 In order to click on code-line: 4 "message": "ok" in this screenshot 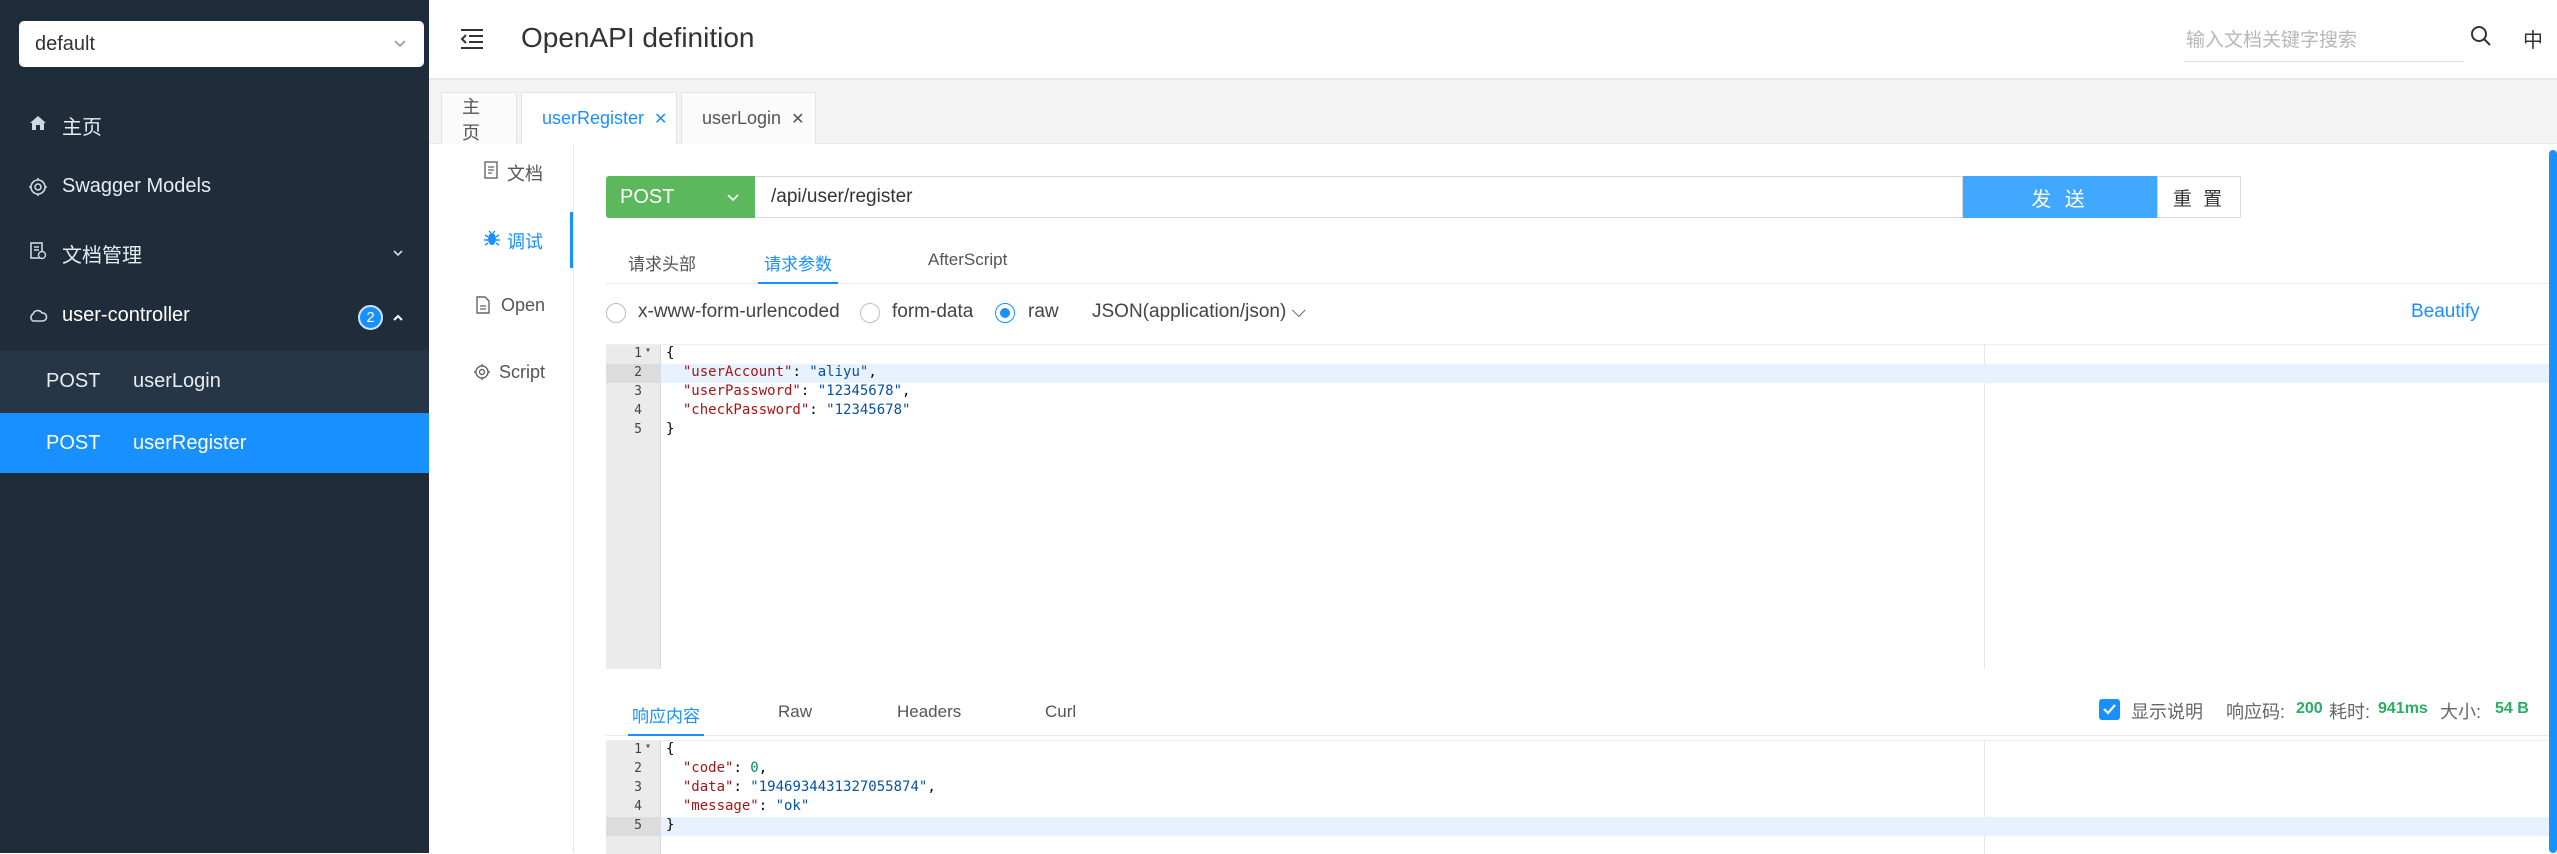, I will do `click(1581, 807)`.